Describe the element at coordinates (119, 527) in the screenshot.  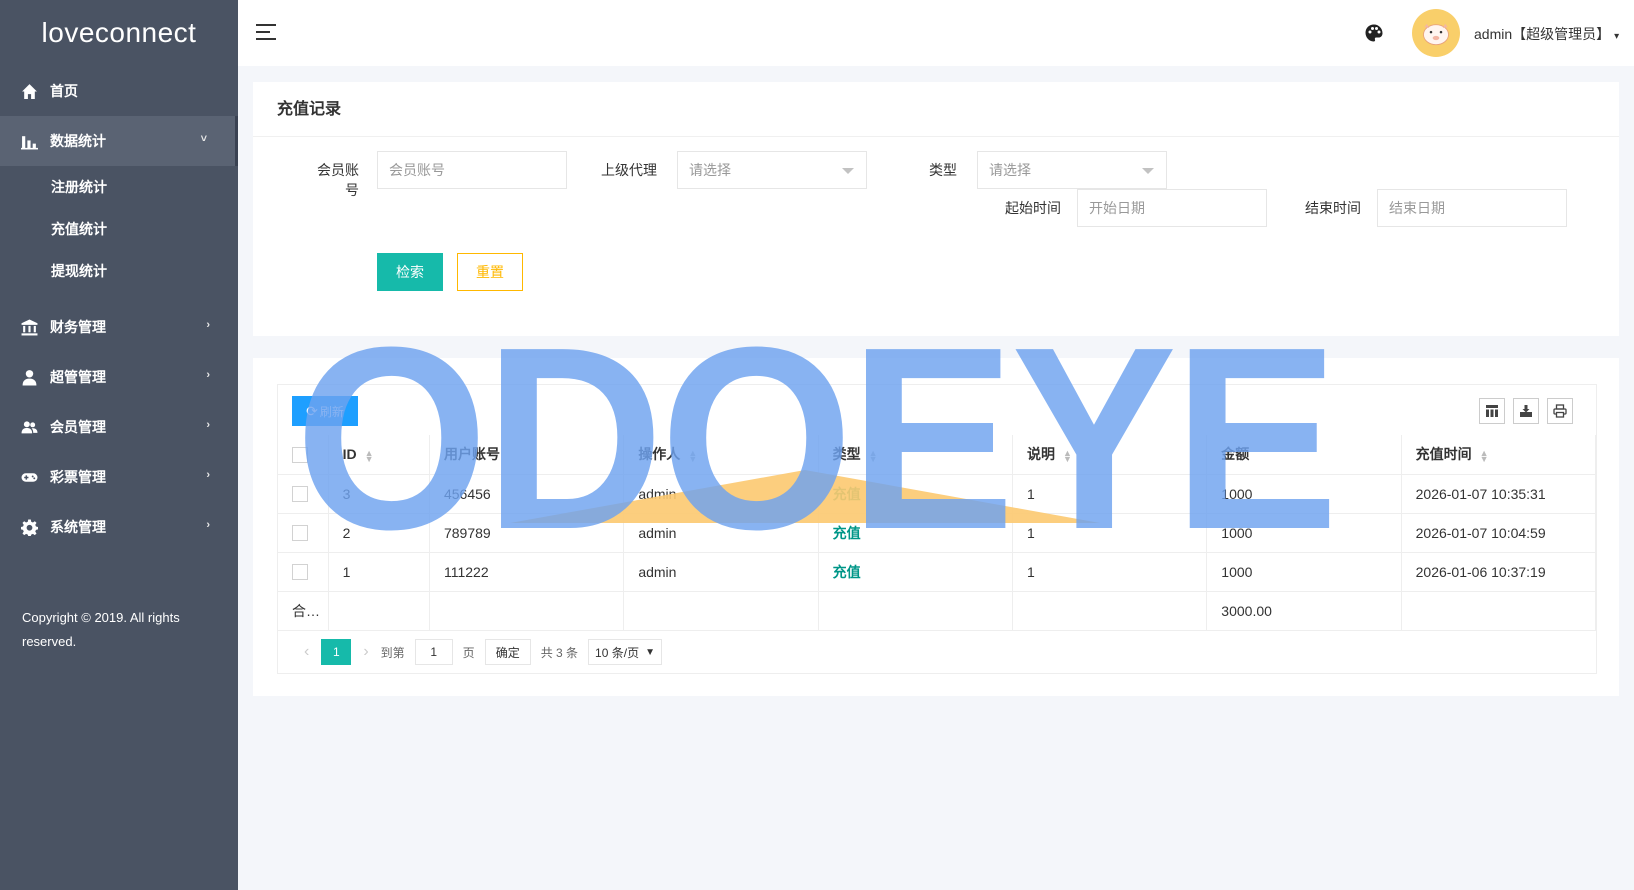
I see `sidebar-item-system: 系统管理 ›` at that location.